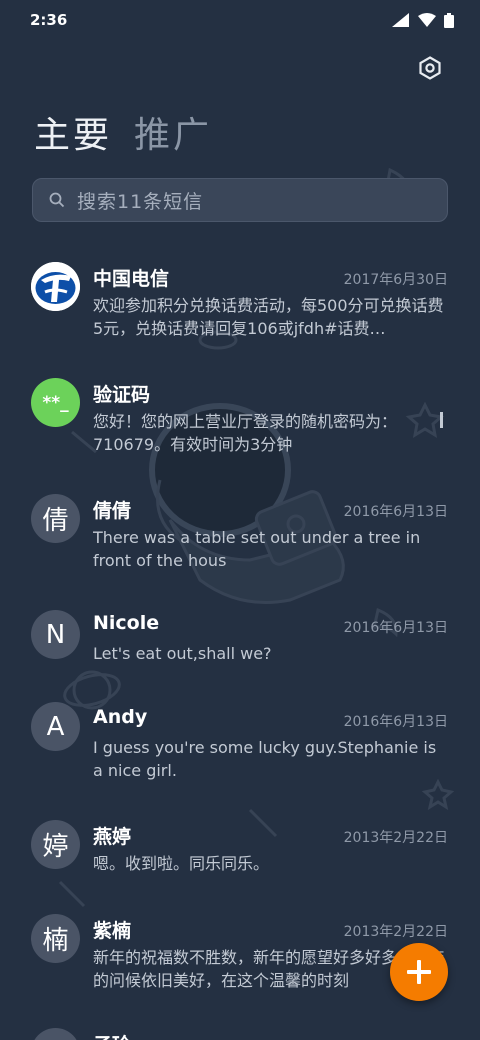 This screenshot has width=480, height=1040. Describe the element at coordinates (240, 1029) in the screenshot. I see `conversation-item: 子玲` at that location.